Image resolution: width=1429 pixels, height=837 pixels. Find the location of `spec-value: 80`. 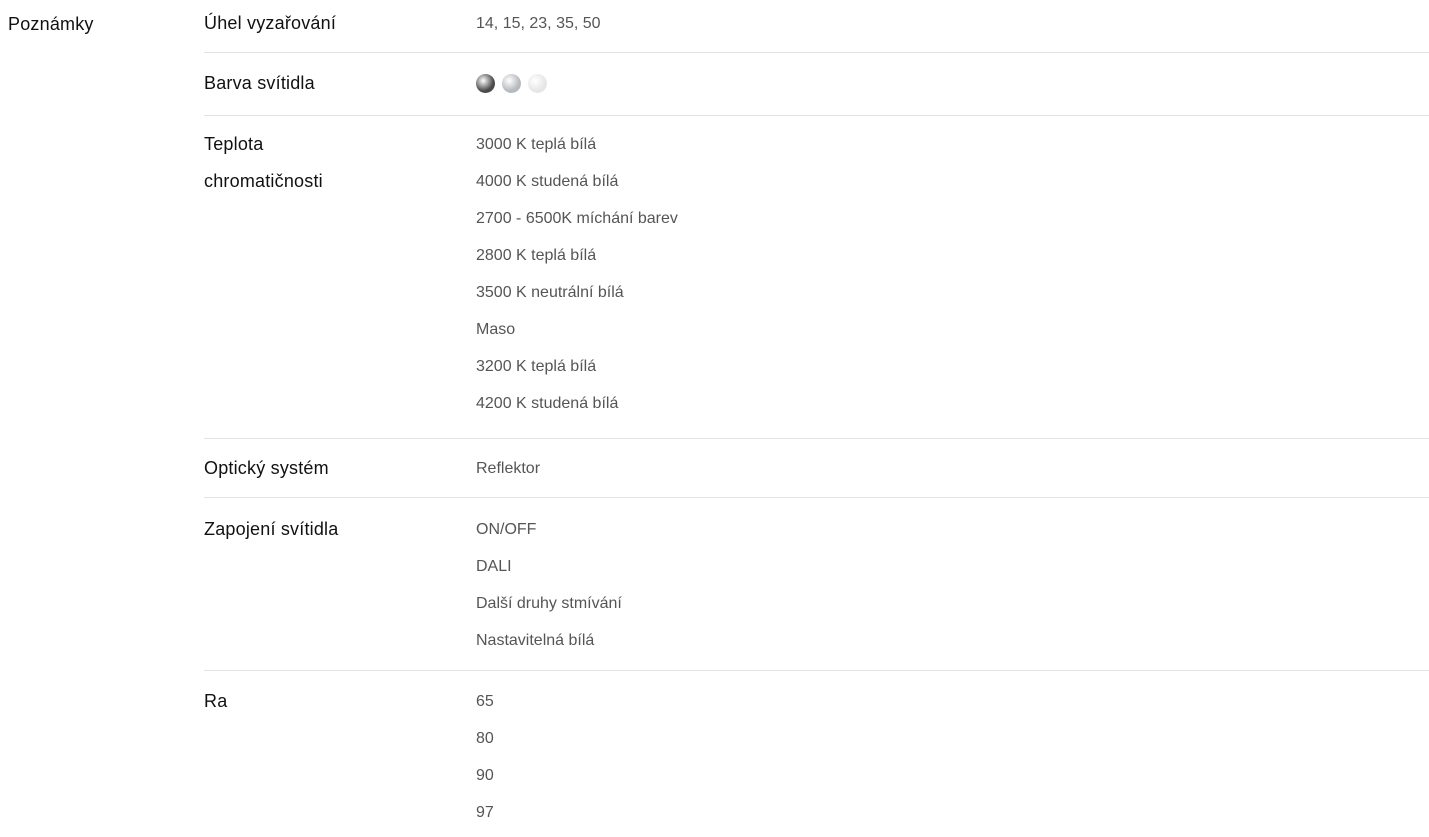

spec-value: 80 is located at coordinates (485, 738).